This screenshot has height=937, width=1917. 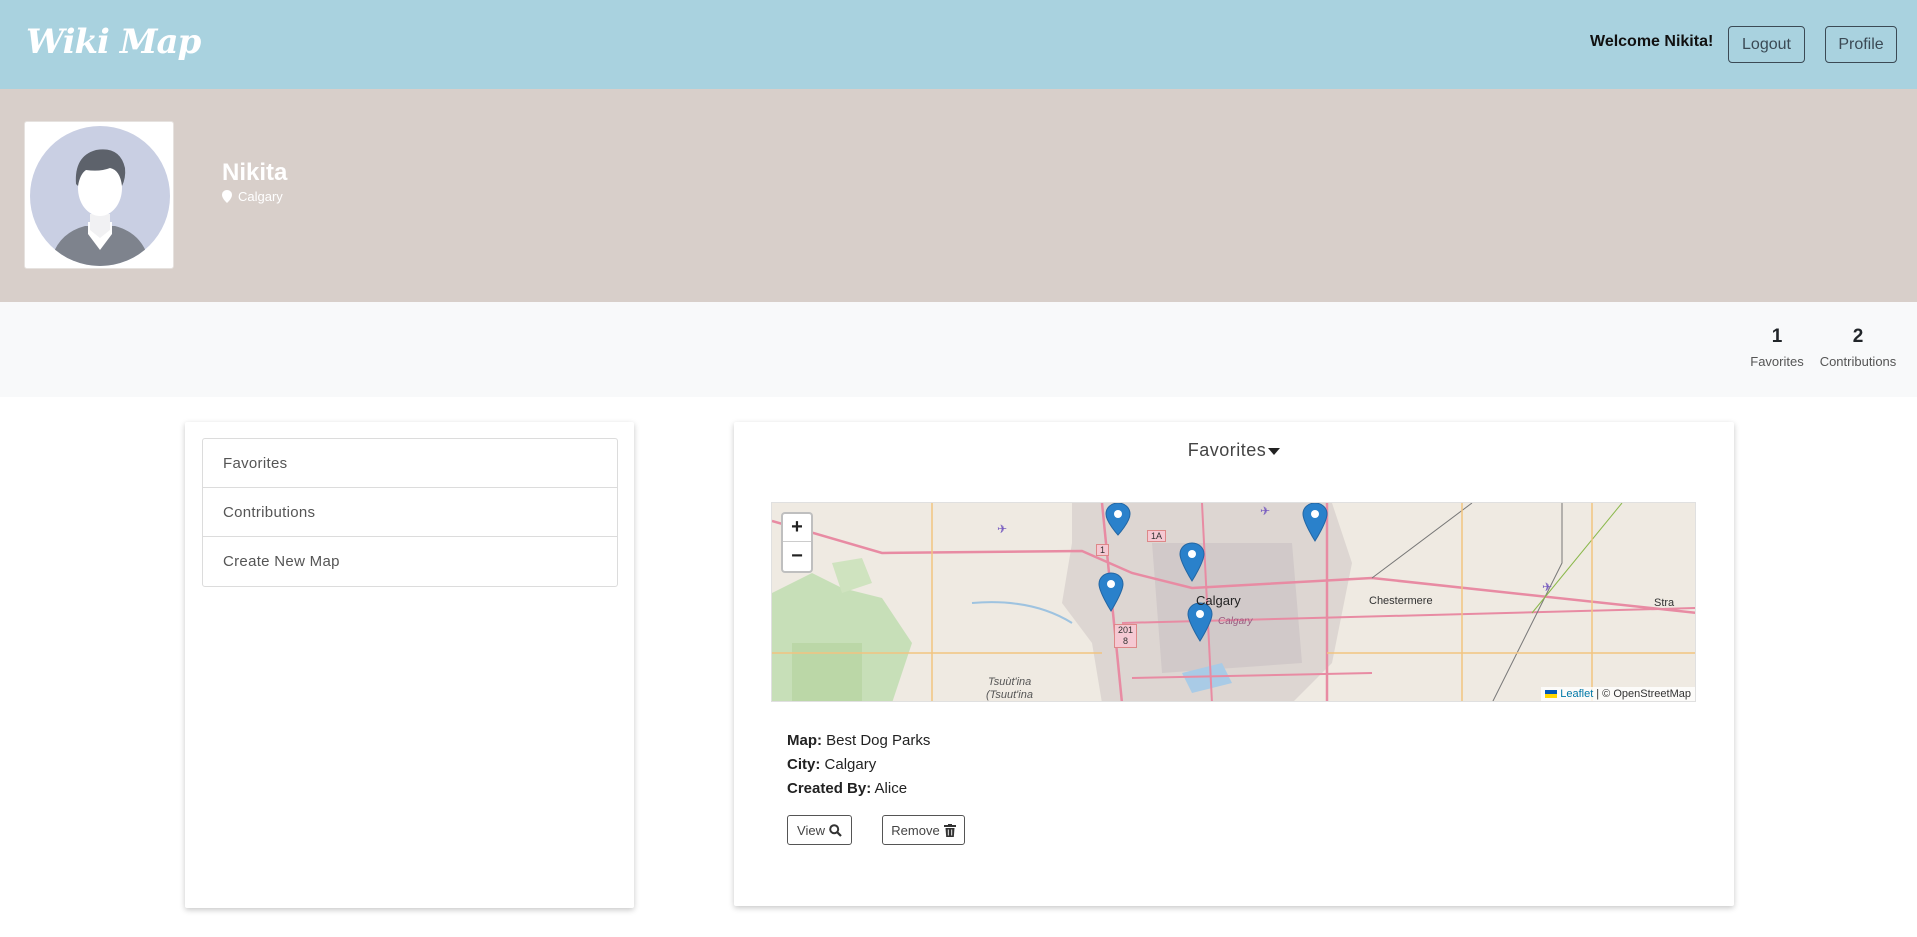 What do you see at coordinates (958, 44) in the screenshot?
I see `navbar: Wiki Map Welcome Nikita! Logout Profile` at bounding box center [958, 44].